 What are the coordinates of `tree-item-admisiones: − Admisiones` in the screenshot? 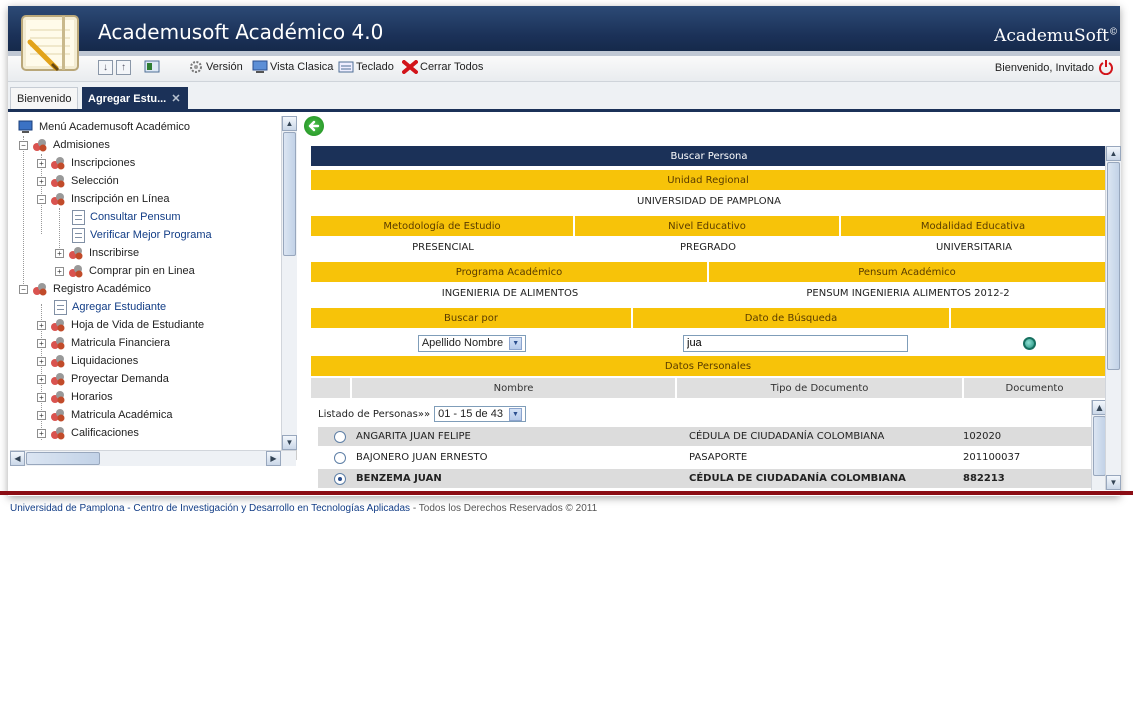 It's located at (64, 145).